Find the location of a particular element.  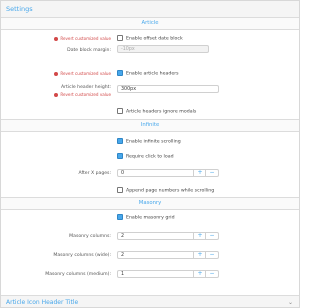

chevron-down-icon: ⌄ is located at coordinates (290, 302).